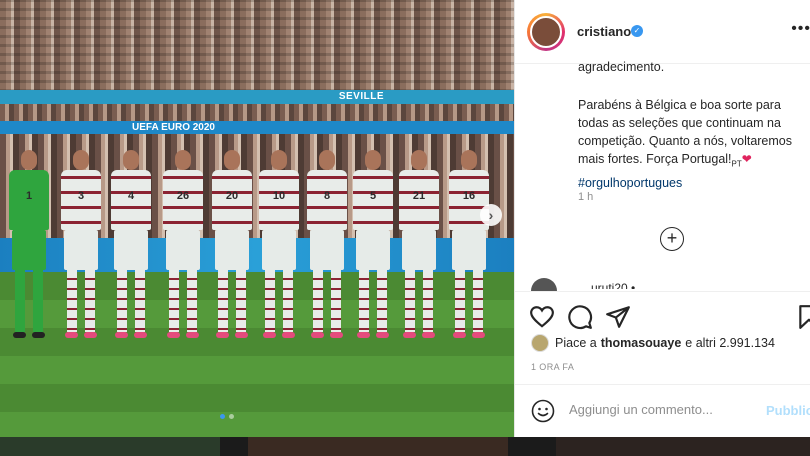 The width and height of the screenshot is (810, 456). What do you see at coordinates (800, 29) in the screenshot?
I see `more-options-icon: •••` at bounding box center [800, 29].